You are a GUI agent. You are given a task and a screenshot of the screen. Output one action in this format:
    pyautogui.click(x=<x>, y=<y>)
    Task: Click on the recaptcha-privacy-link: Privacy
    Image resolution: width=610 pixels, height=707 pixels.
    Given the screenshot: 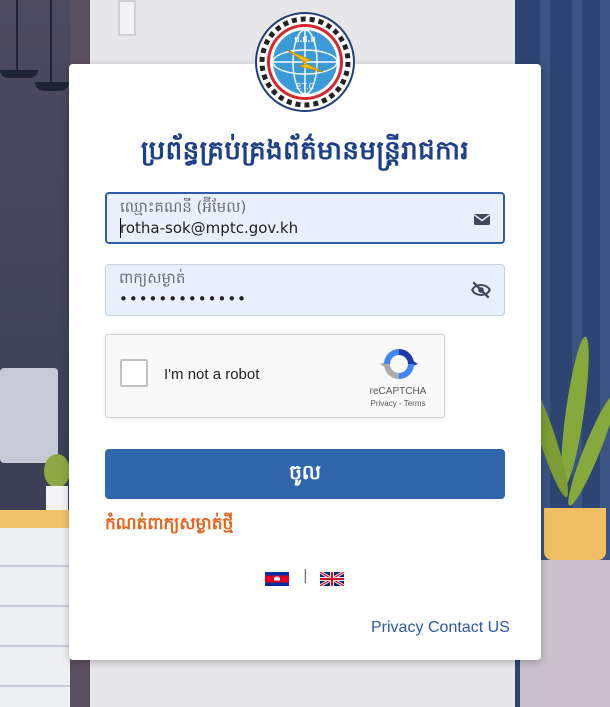 What is the action you would take?
    pyautogui.click(x=384, y=403)
    